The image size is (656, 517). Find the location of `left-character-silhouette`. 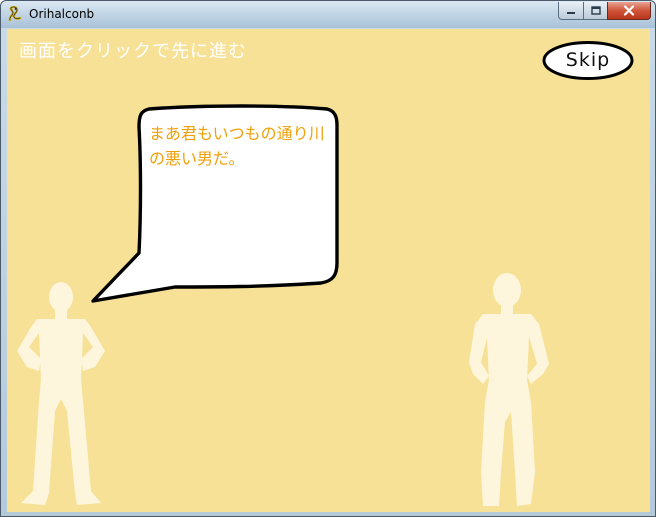

left-character-silhouette is located at coordinates (61, 393).